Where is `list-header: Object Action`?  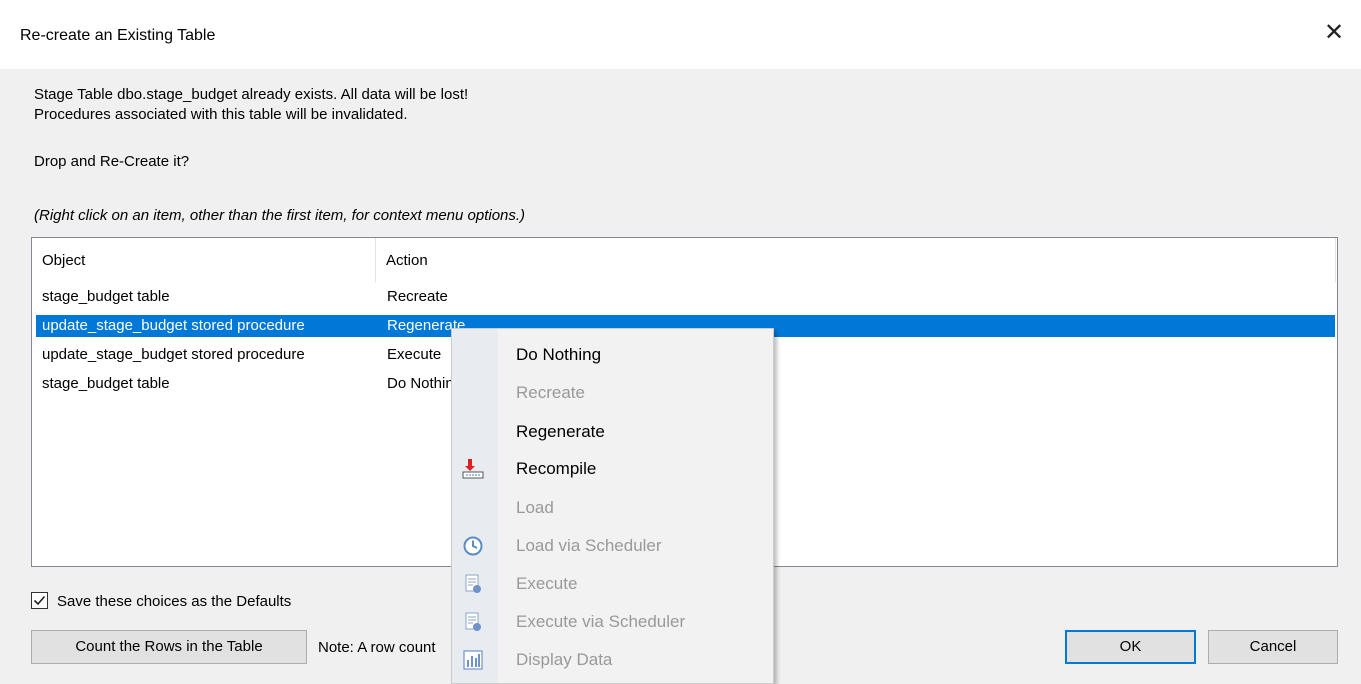
list-header: Object Action is located at coordinates (684, 261).